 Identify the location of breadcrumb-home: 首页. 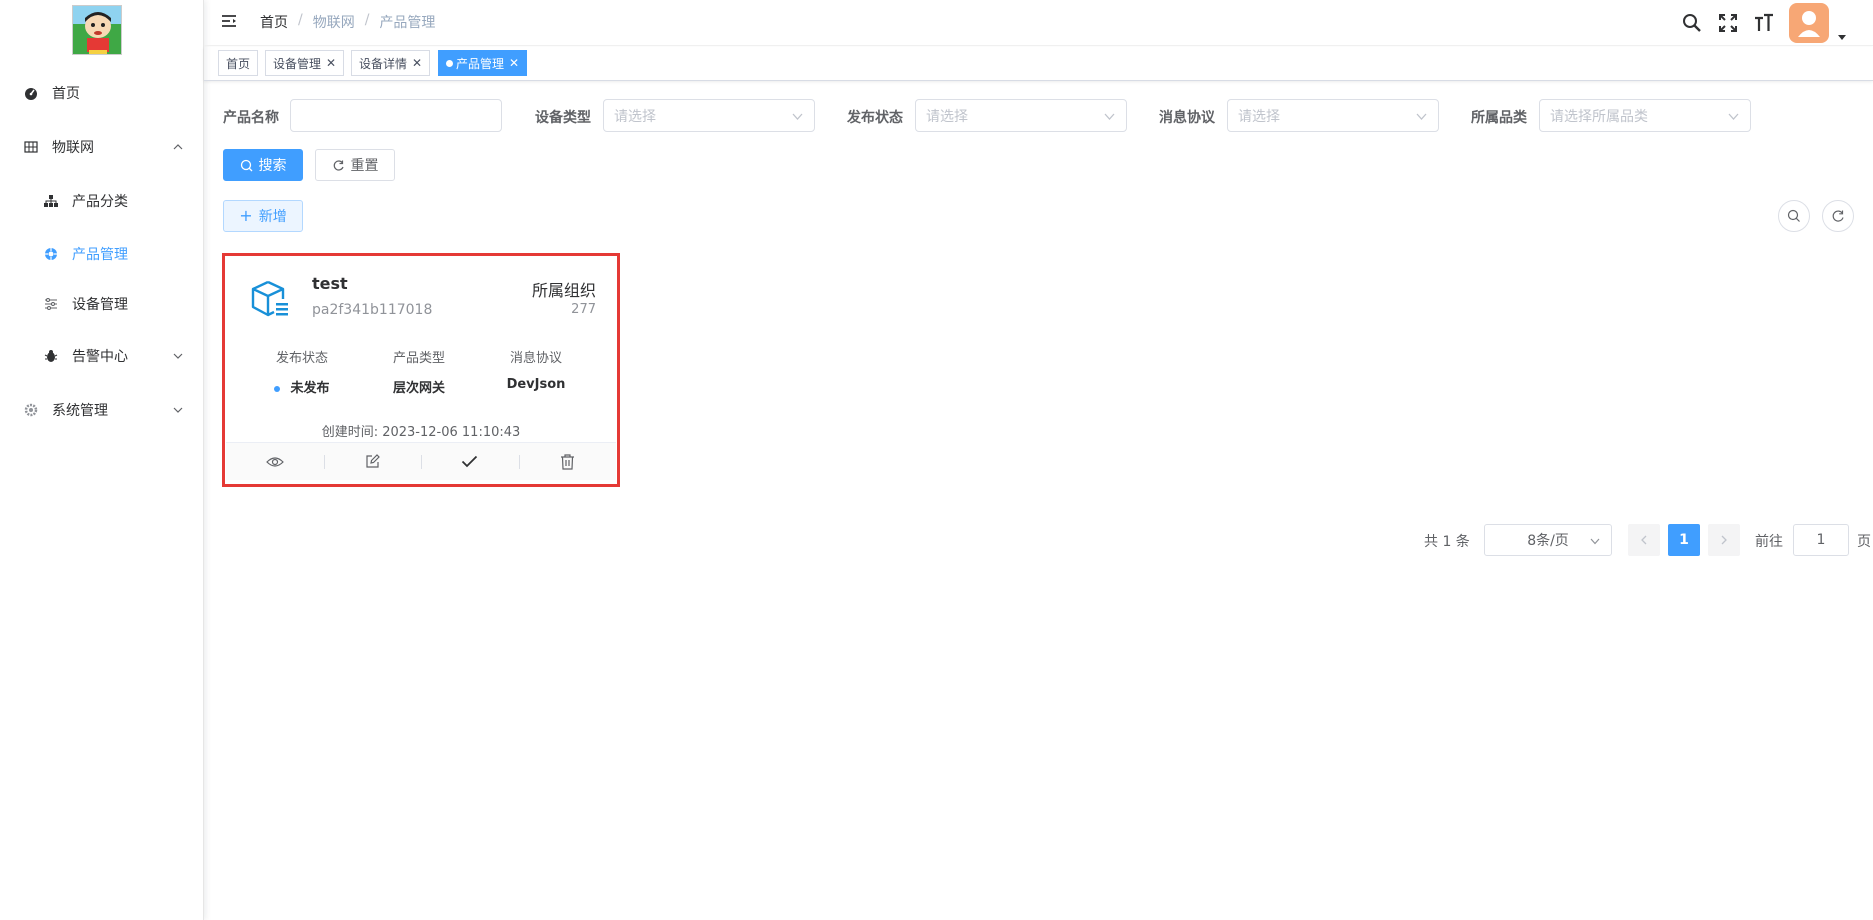
(274, 22).